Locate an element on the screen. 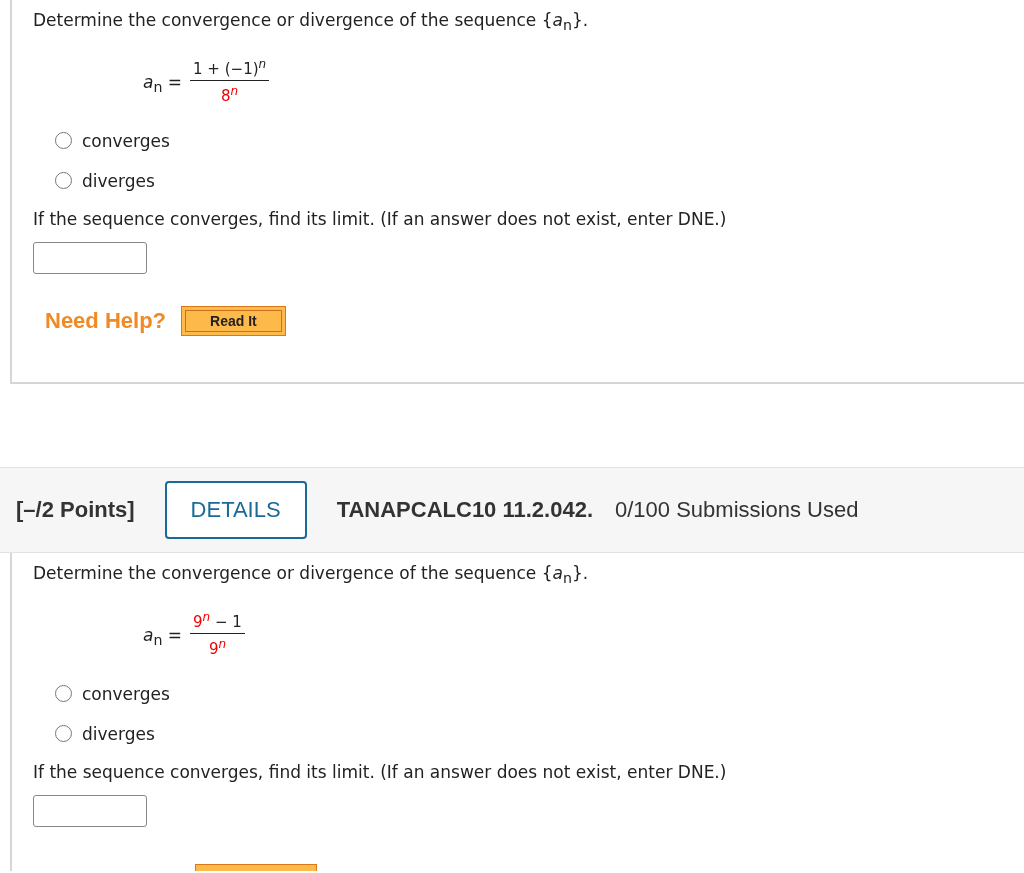 This screenshot has height=873, width=1024. problem-code: TANAPCALC10 11.2.042. is located at coordinates (464, 510).